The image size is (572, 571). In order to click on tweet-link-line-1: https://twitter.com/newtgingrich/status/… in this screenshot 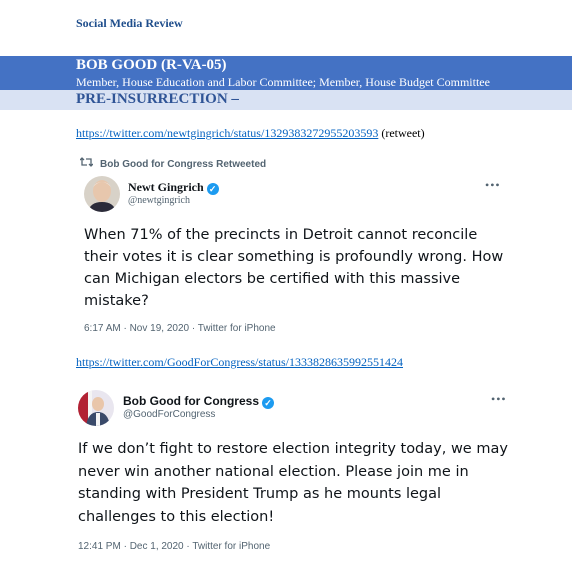, I will do `click(250, 133)`.